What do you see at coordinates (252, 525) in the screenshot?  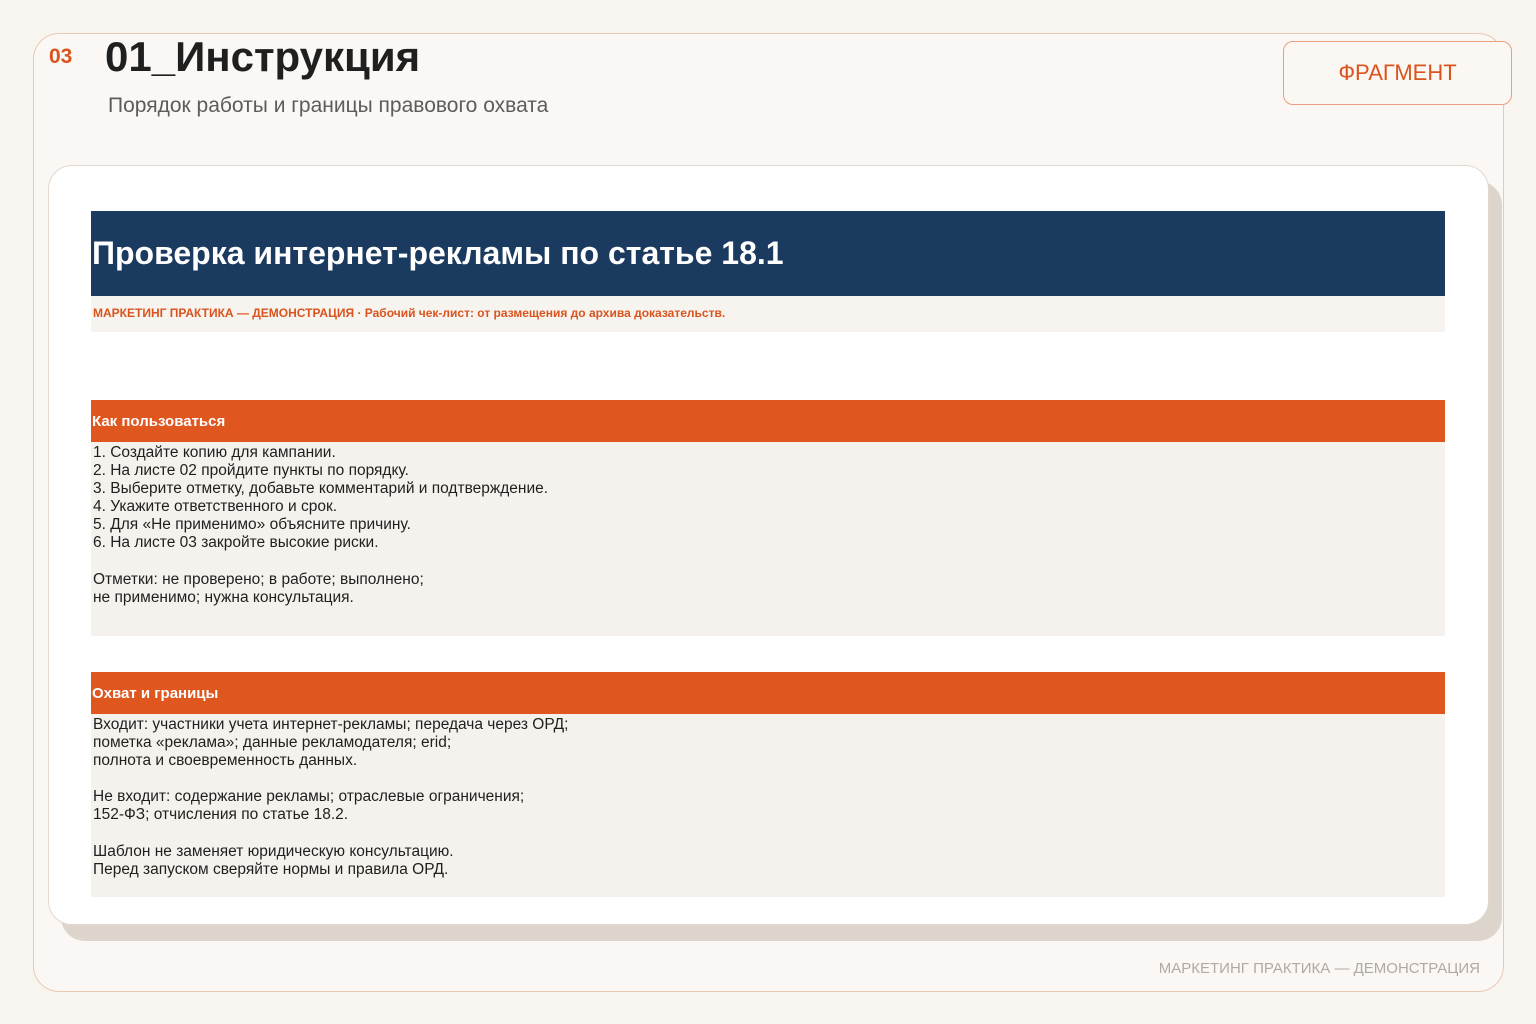 I see `instruction-line: 5. Для «Не применимо» объясните причину.` at bounding box center [252, 525].